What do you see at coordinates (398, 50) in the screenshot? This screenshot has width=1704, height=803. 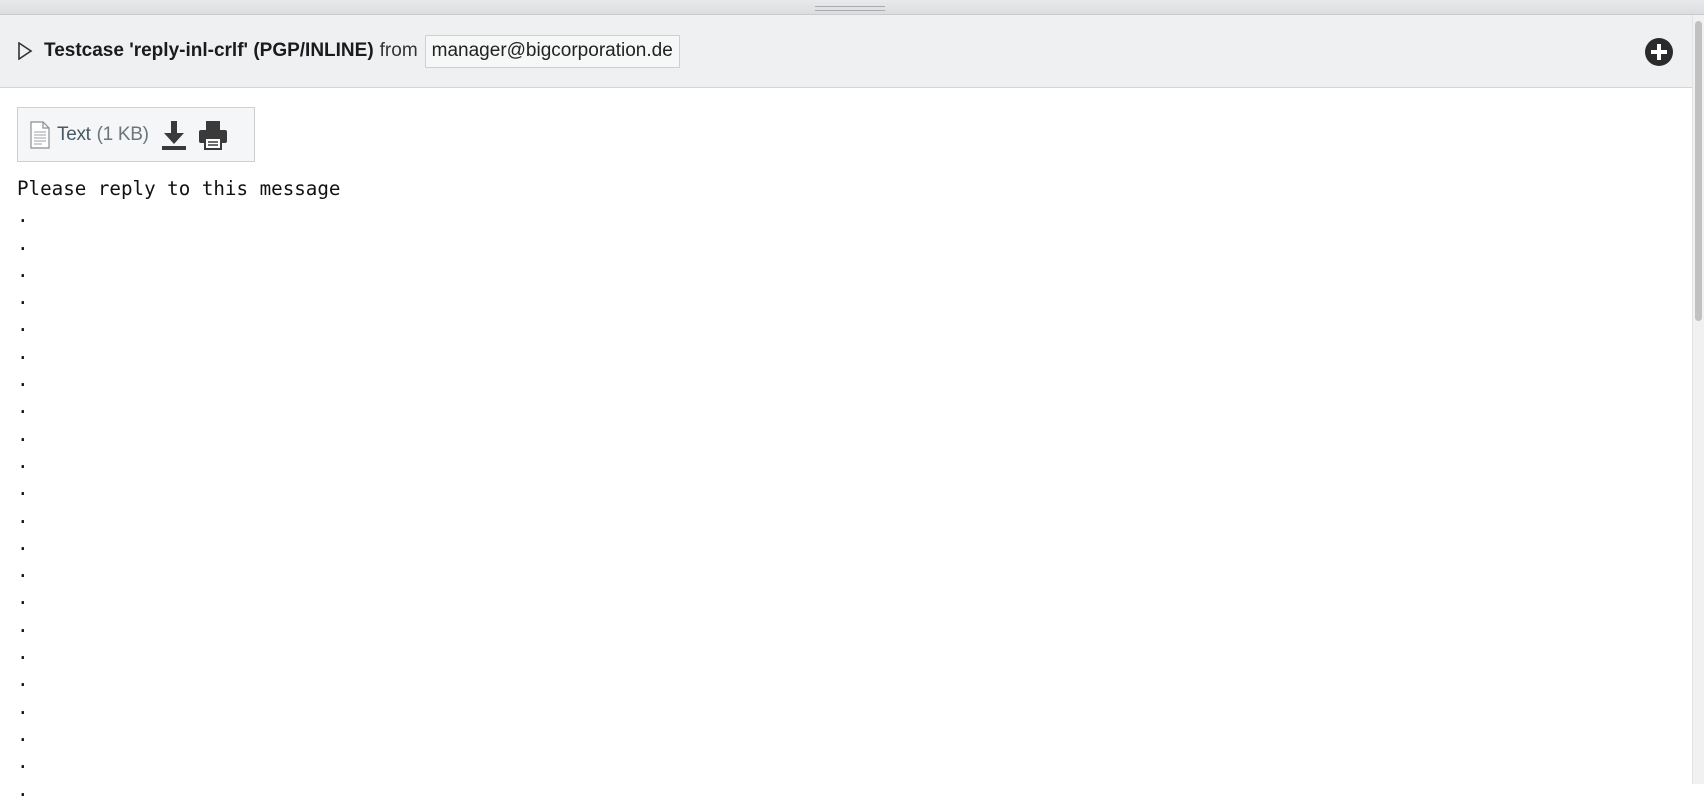 I see `from-label: from` at bounding box center [398, 50].